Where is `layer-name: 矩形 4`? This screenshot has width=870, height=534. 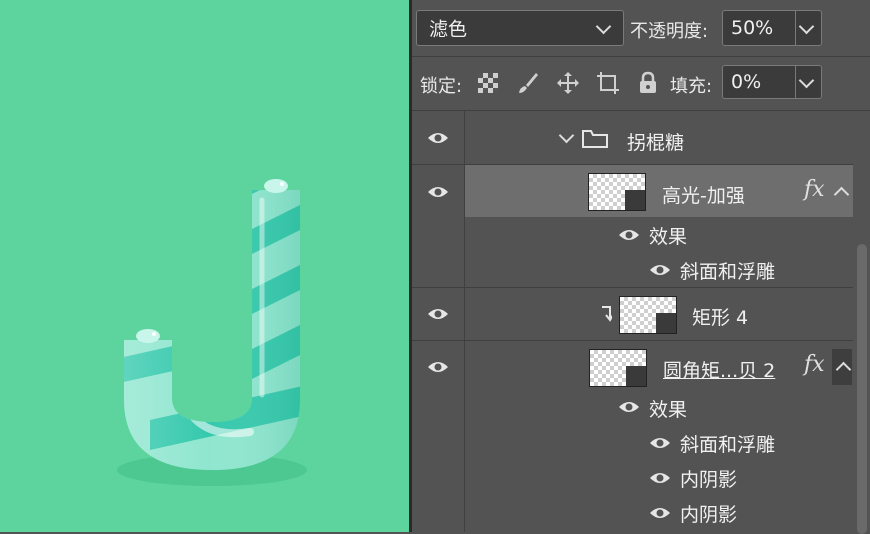
layer-name: 矩形 4 is located at coordinates (720, 318).